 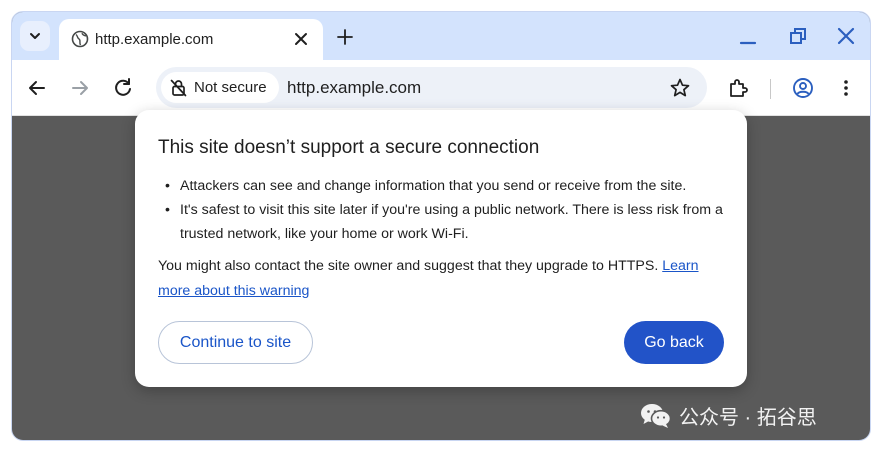 What do you see at coordinates (354, 88) in the screenshot?
I see `url-text: http.example.com` at bounding box center [354, 88].